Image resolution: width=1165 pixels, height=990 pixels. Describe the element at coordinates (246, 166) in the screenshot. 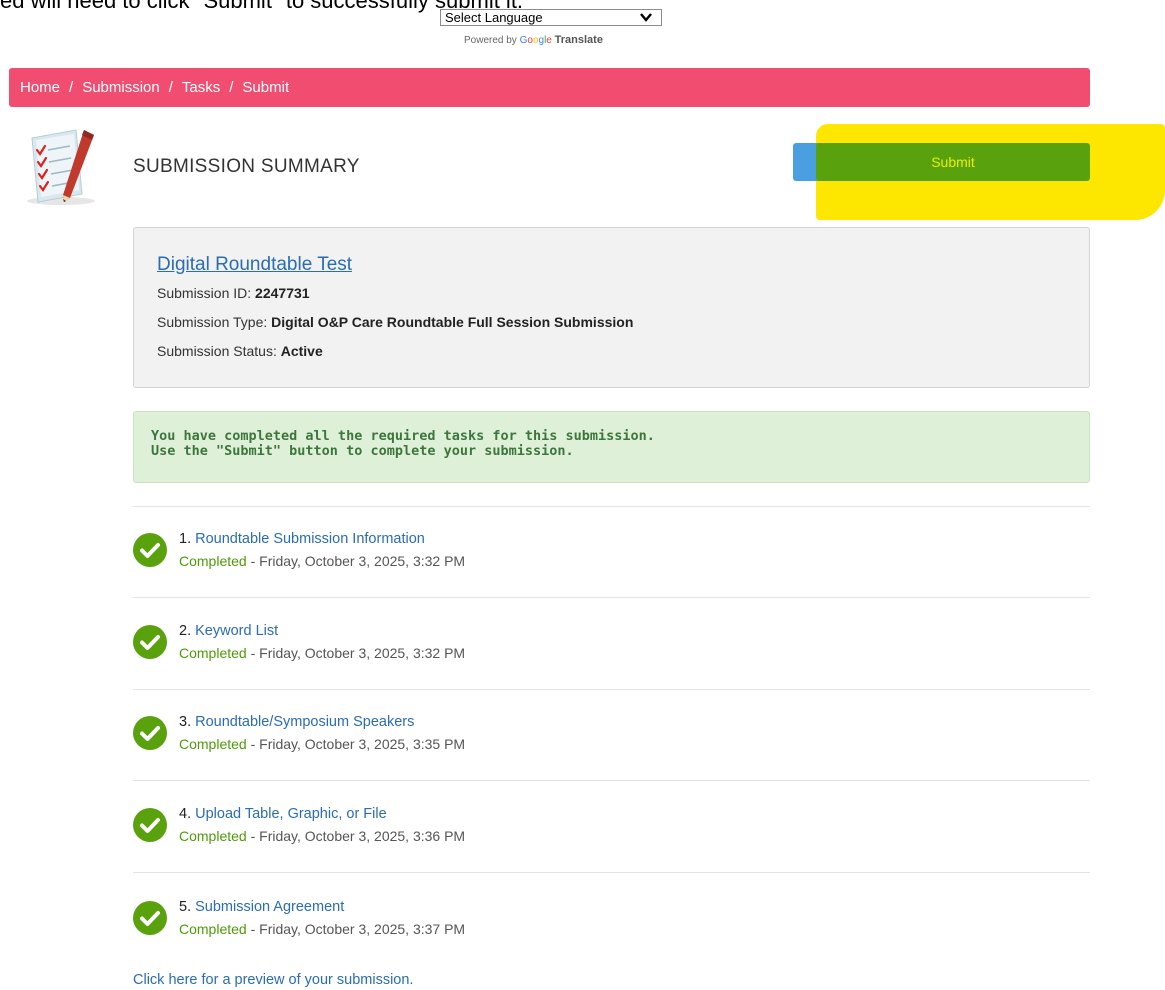

I see `page-title: SUBMISSION SUMMARY` at that location.